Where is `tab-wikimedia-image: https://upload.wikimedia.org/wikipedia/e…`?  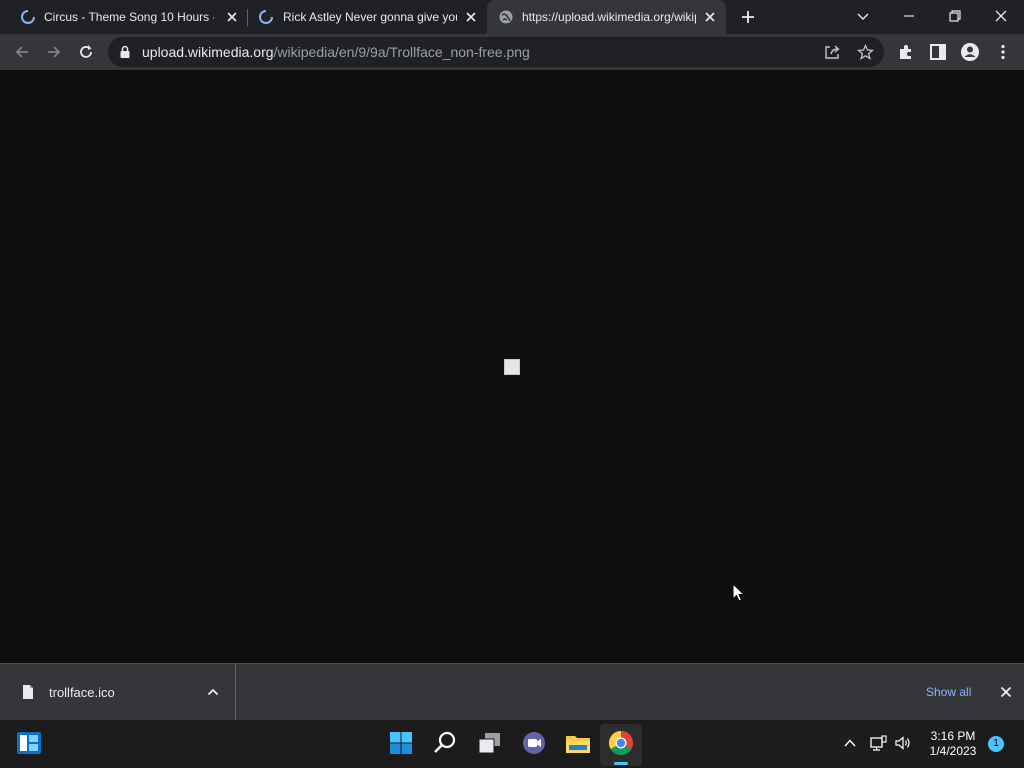 tab-wikimedia-image: https://upload.wikimedia.org/wikipedia/e… is located at coordinates (606, 17).